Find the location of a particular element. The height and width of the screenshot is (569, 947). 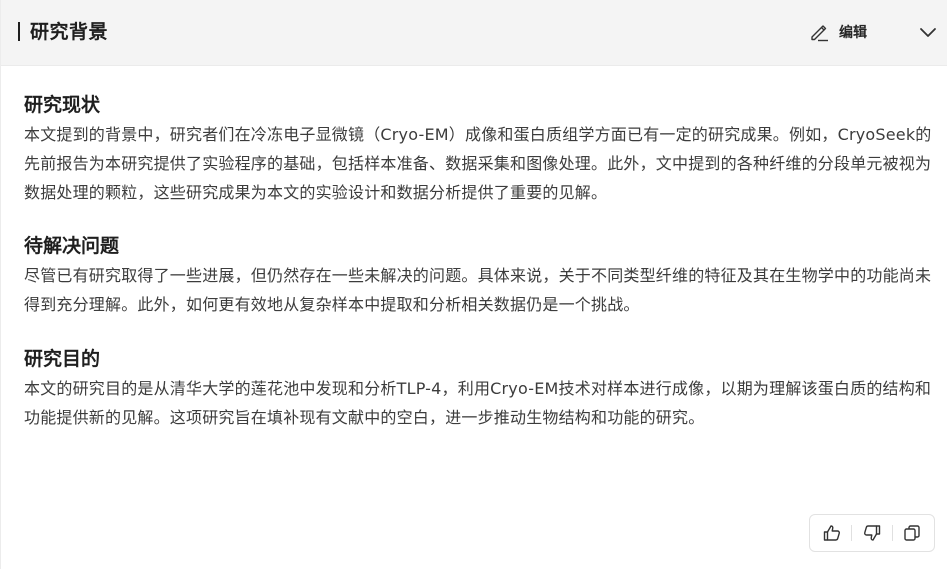

pencil-icon is located at coordinates (819, 32).